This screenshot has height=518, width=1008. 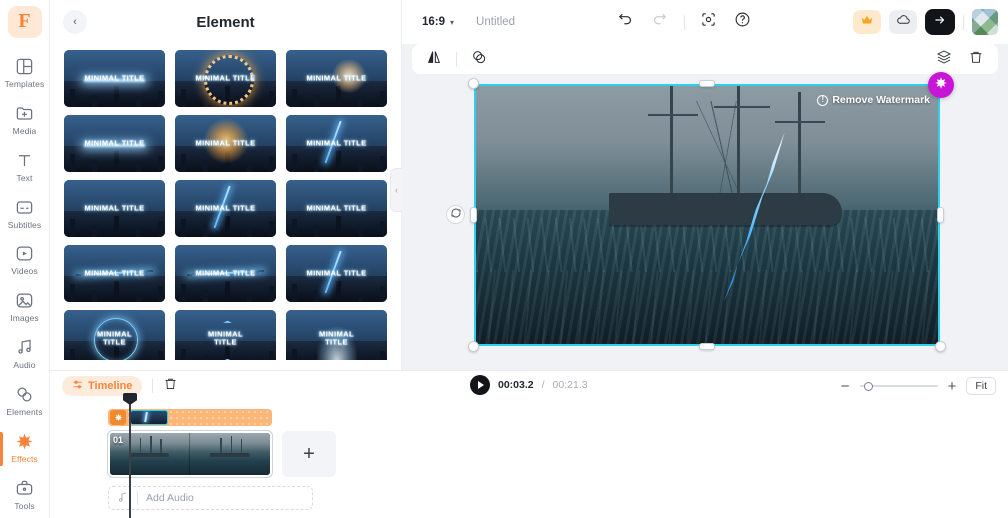 I want to click on aspect-ratio-value: 16:9, so click(x=434, y=22).